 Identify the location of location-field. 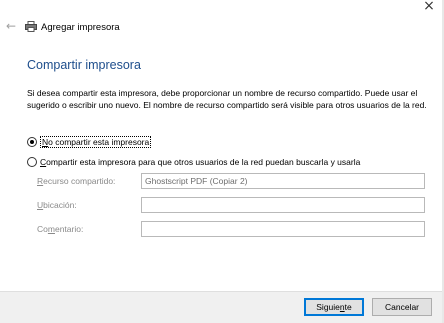
(283, 205).